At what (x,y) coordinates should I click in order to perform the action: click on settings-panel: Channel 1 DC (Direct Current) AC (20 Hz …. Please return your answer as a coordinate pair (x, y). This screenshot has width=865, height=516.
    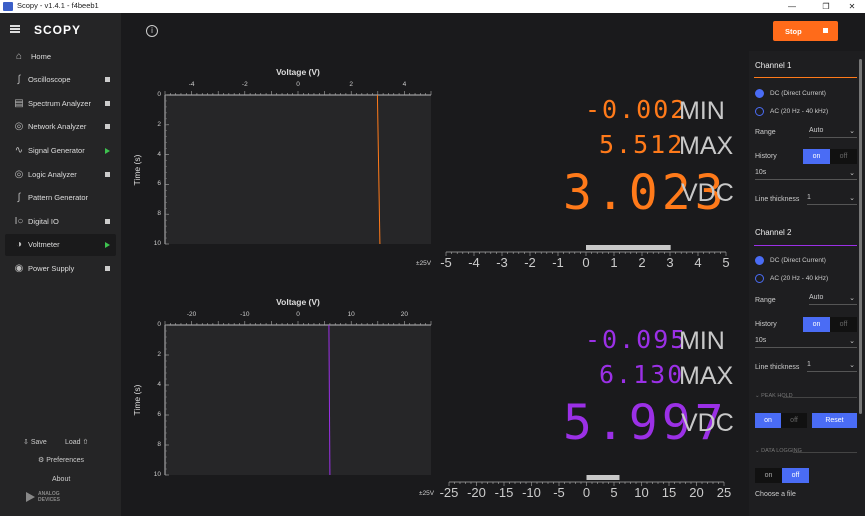
    Looking at the image, I should click on (807, 283).